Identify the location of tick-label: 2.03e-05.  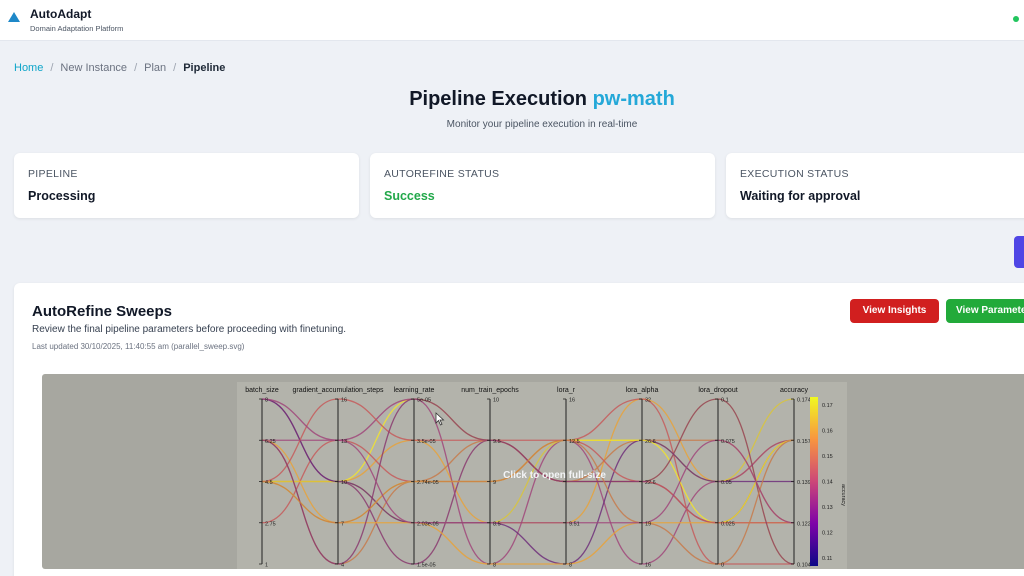
(428, 524).